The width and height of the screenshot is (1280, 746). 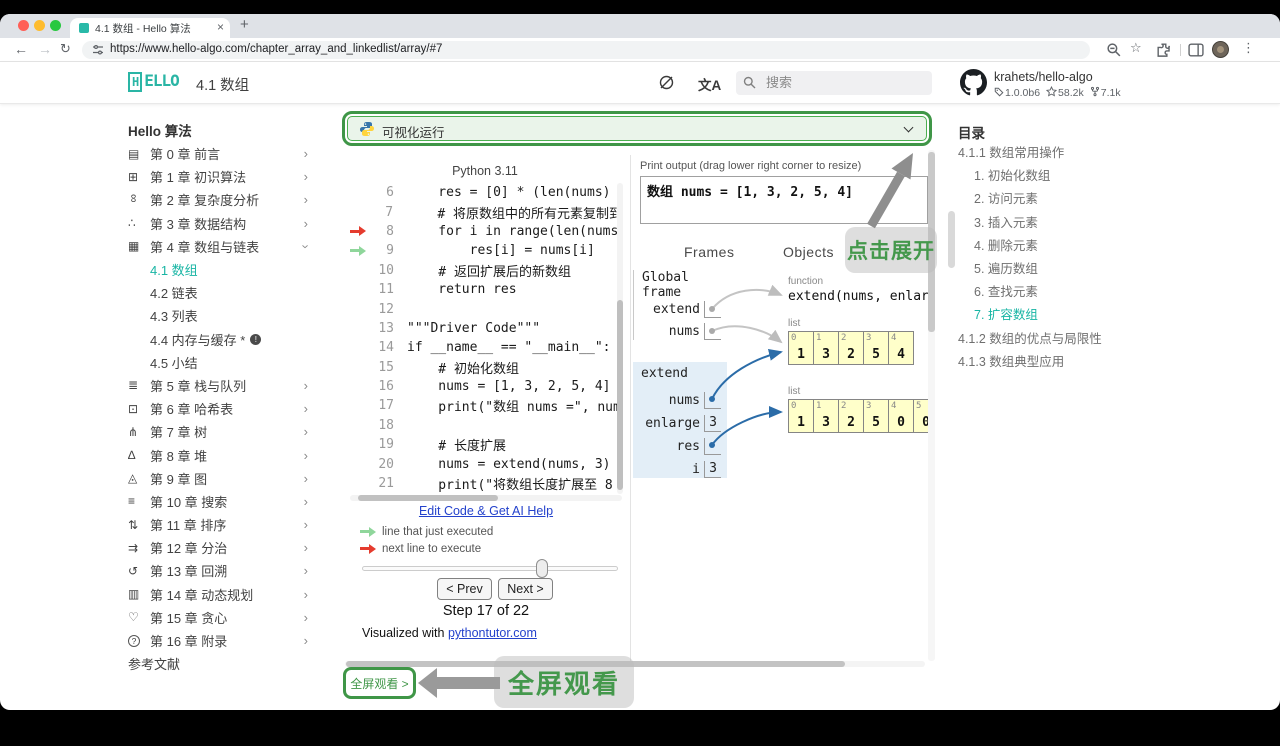 What do you see at coordinates (486, 498) in the screenshot?
I see `code-horizontal-scrollbar` at bounding box center [486, 498].